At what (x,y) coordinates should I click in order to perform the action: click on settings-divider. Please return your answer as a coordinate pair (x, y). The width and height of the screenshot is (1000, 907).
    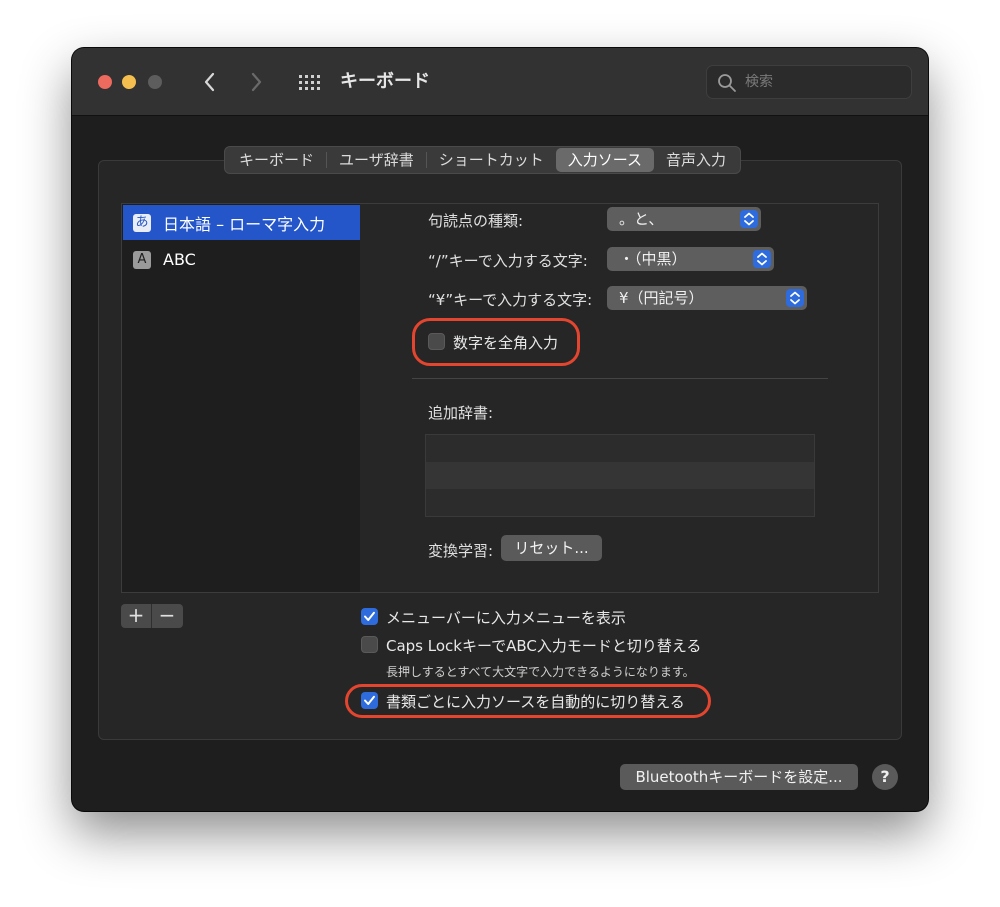
    Looking at the image, I should click on (620, 378).